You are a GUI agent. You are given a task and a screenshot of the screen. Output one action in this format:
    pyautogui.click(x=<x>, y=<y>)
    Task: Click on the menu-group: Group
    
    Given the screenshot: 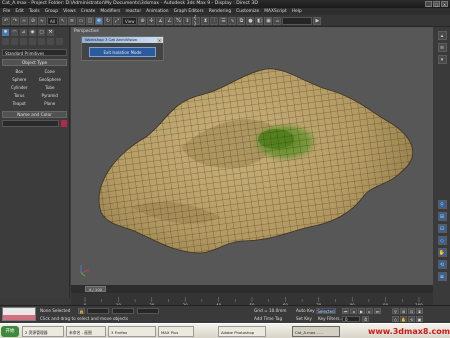 What is the action you would take?
    pyautogui.click(x=51, y=11)
    